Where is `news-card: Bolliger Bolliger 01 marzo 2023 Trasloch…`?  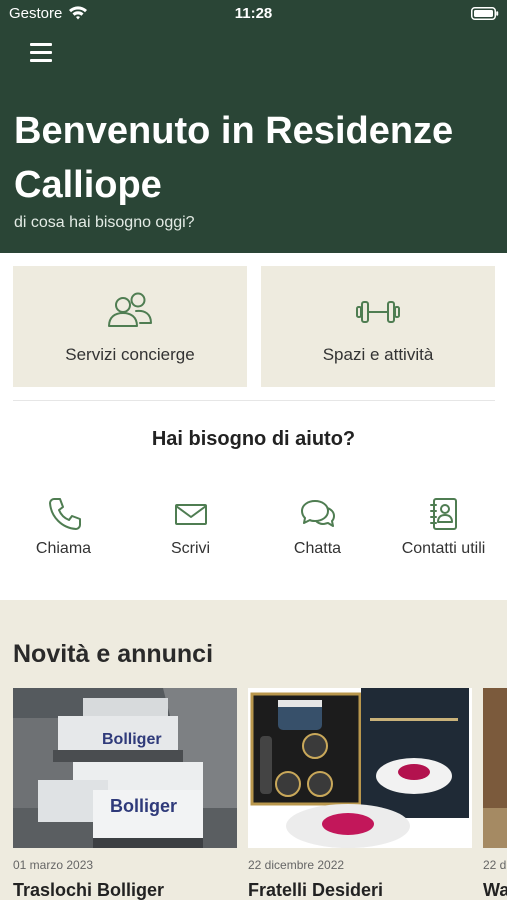 news-card: Bolliger Bolliger 01 marzo 2023 Trasloch… is located at coordinates (125, 794).